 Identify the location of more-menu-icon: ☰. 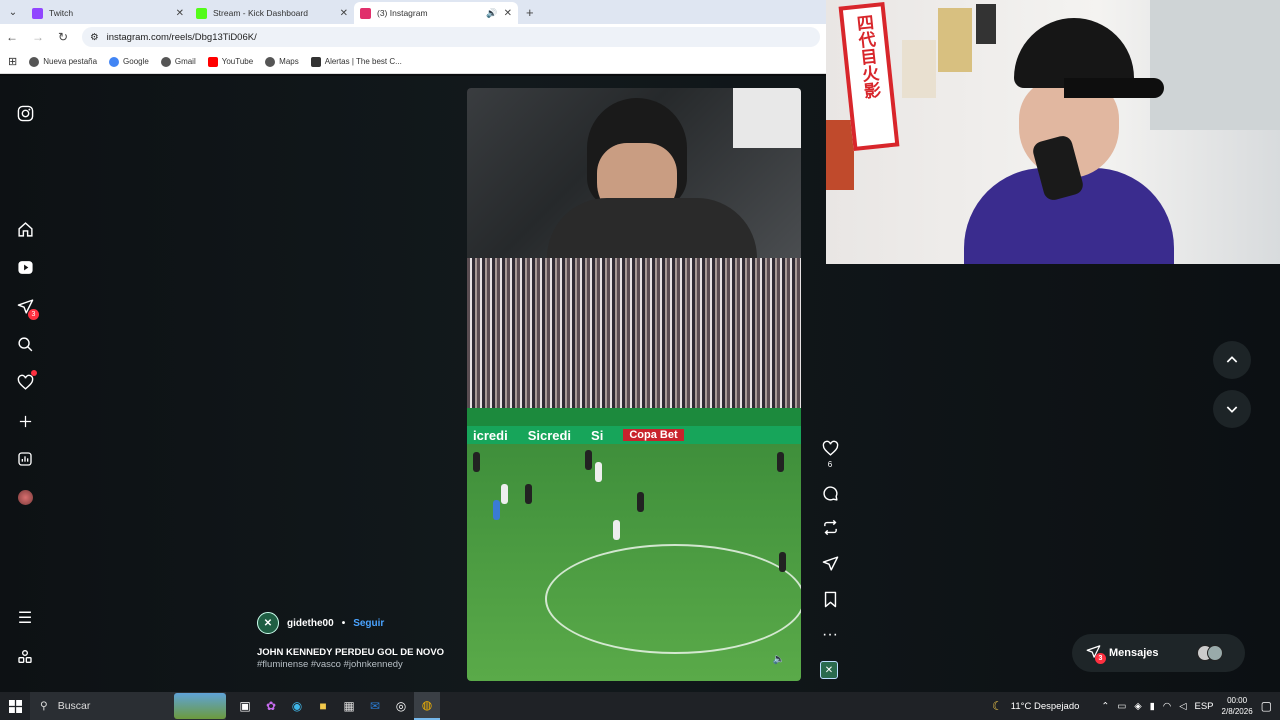
(25, 618).